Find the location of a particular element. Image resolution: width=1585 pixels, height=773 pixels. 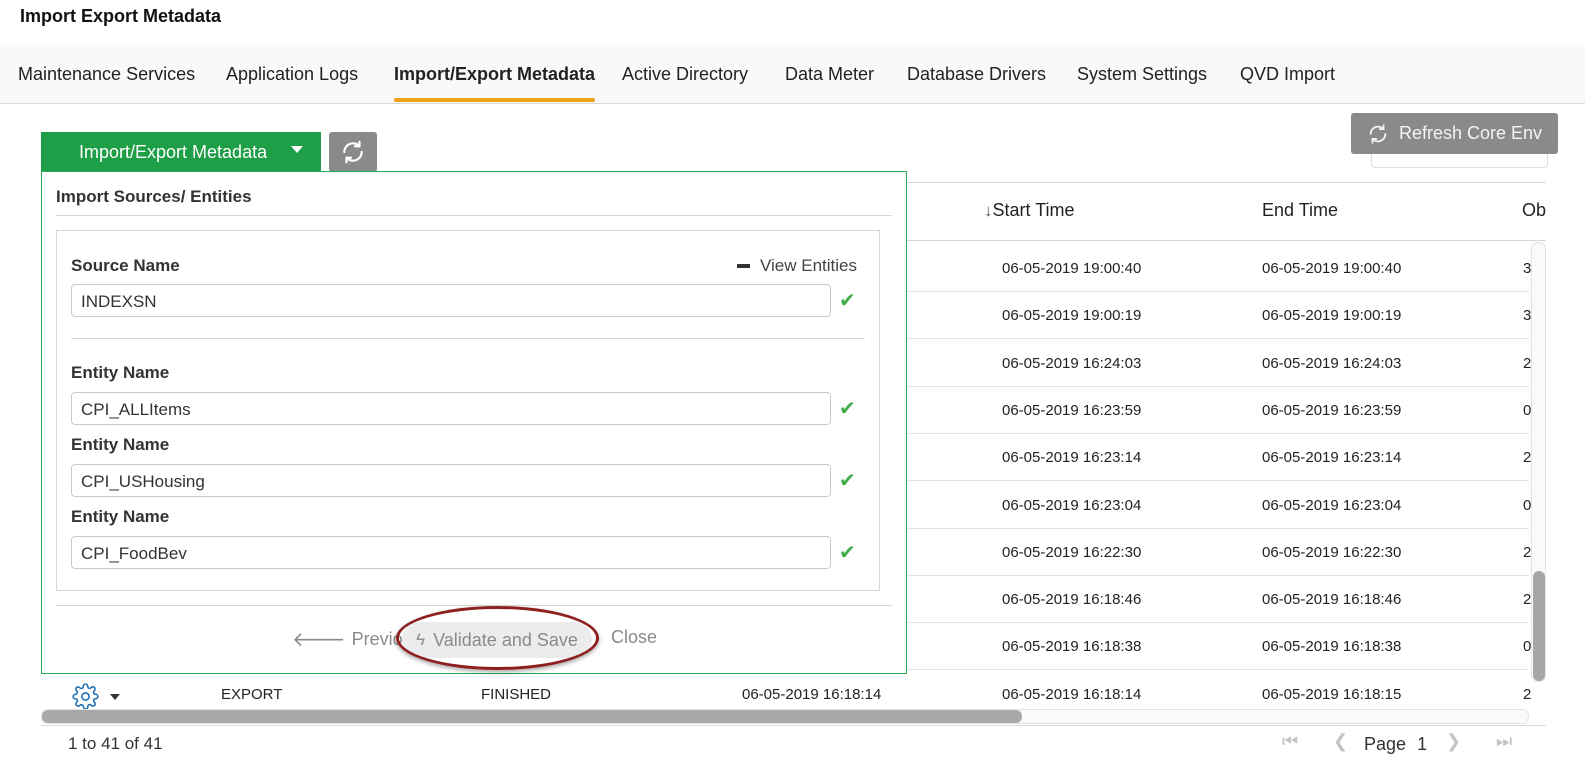

source-name-field: INDEXSN is located at coordinates (451, 300).